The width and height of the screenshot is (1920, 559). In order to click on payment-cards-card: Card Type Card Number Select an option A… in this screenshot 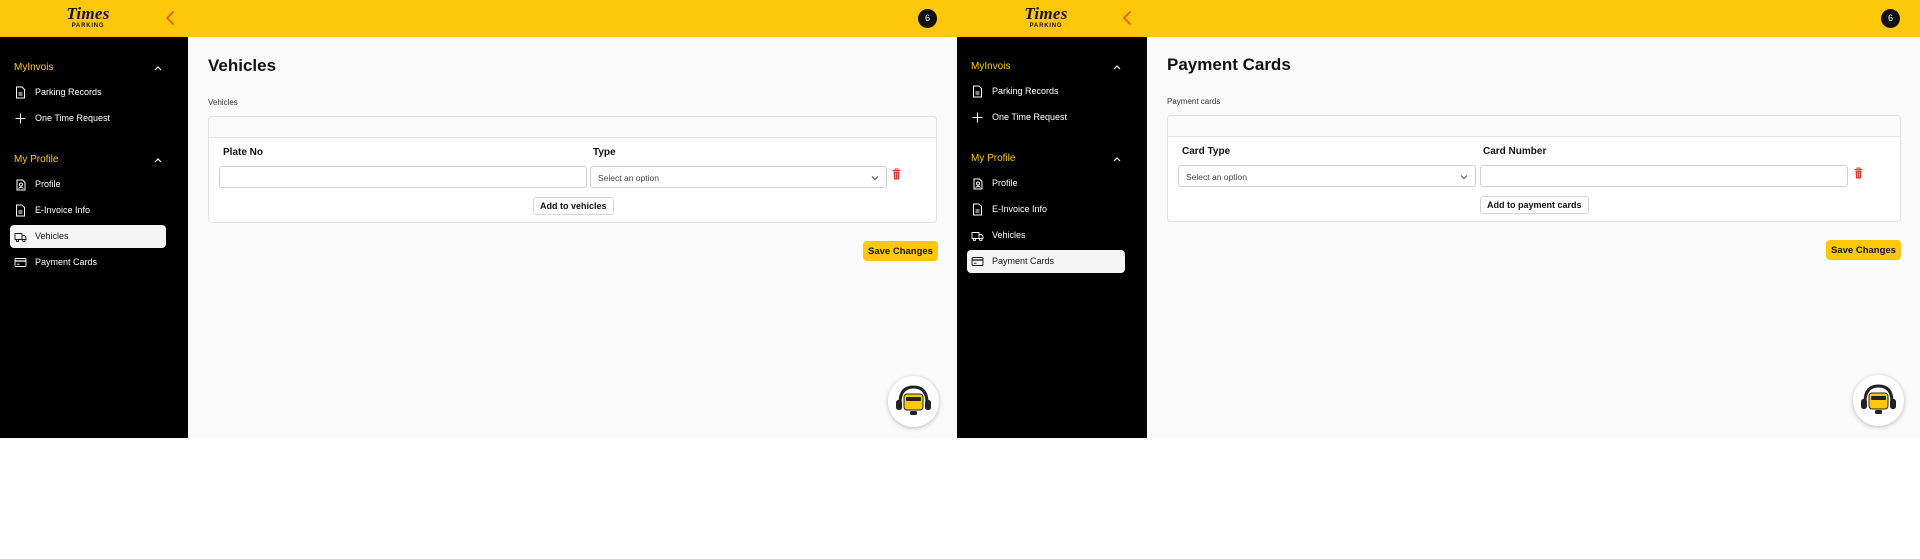, I will do `click(1534, 168)`.